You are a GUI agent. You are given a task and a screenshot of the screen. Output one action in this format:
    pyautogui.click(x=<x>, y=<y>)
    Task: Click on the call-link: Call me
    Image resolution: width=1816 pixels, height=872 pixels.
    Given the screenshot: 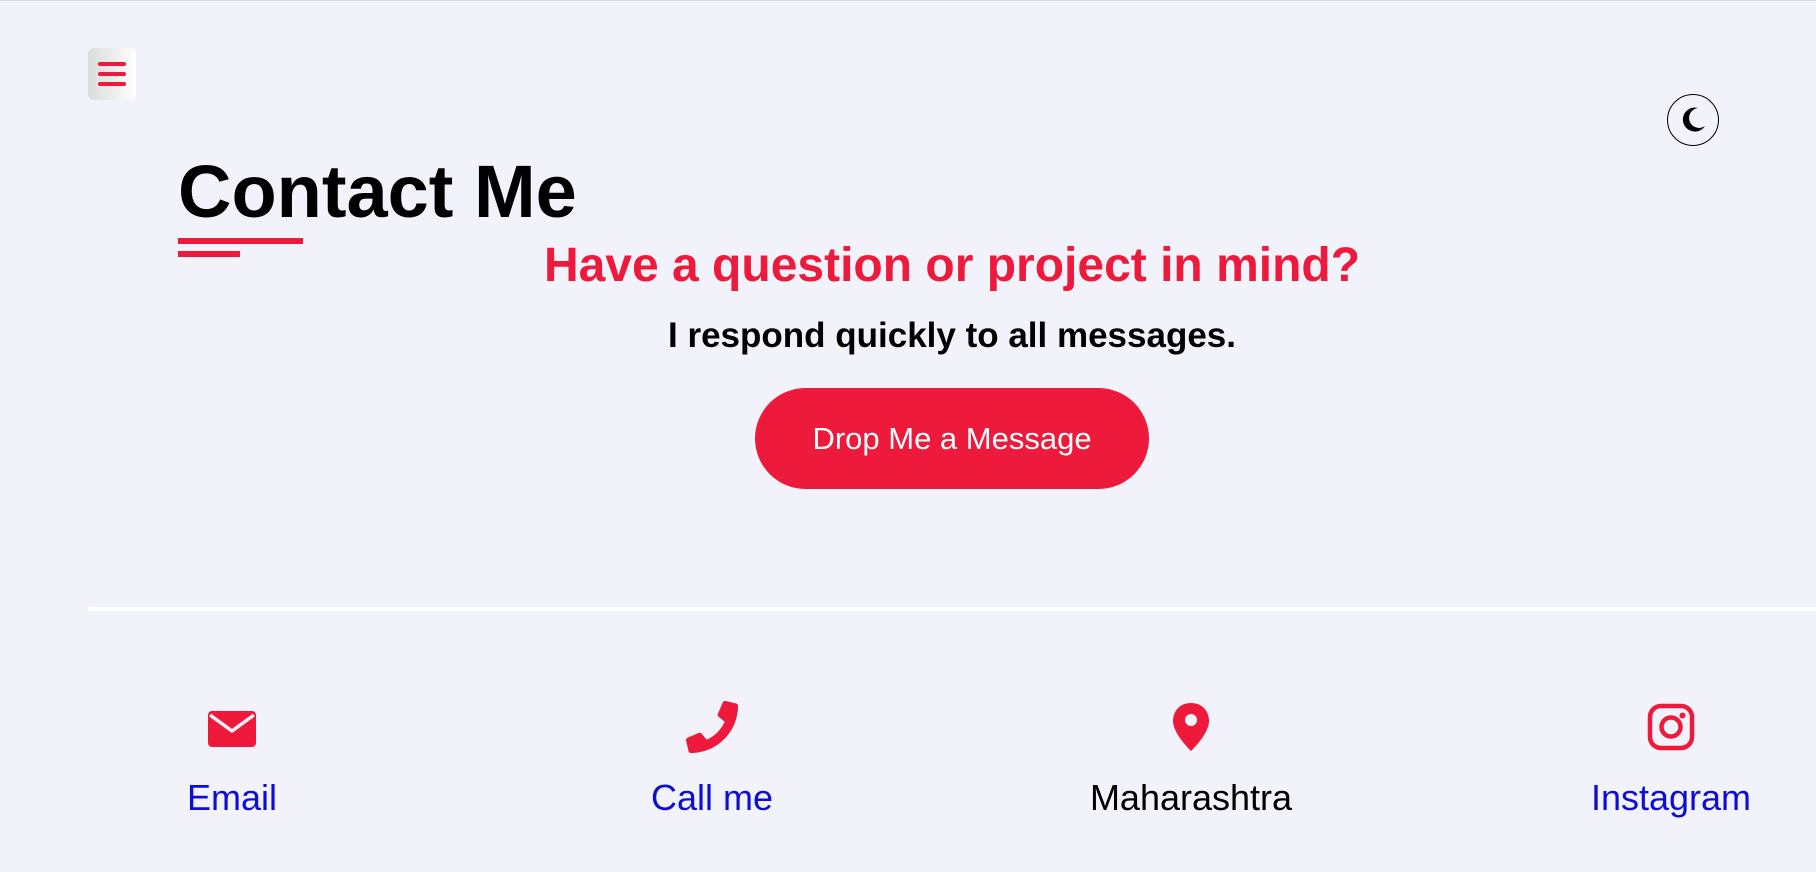 What is the action you would take?
    pyautogui.click(x=712, y=798)
    